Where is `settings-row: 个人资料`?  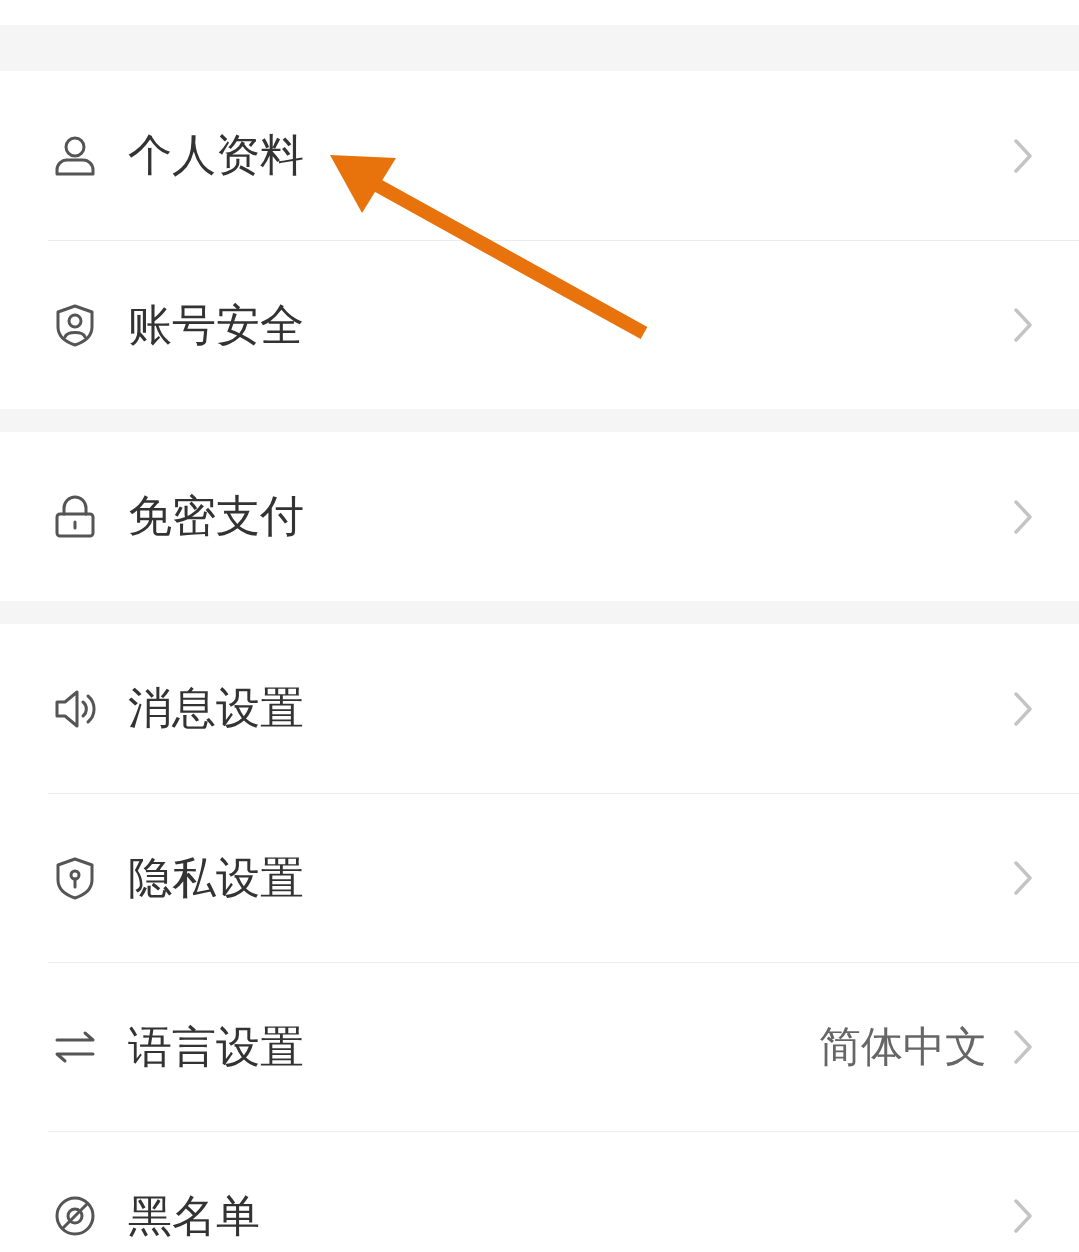 settings-row: 个人资料 is located at coordinates (563, 155).